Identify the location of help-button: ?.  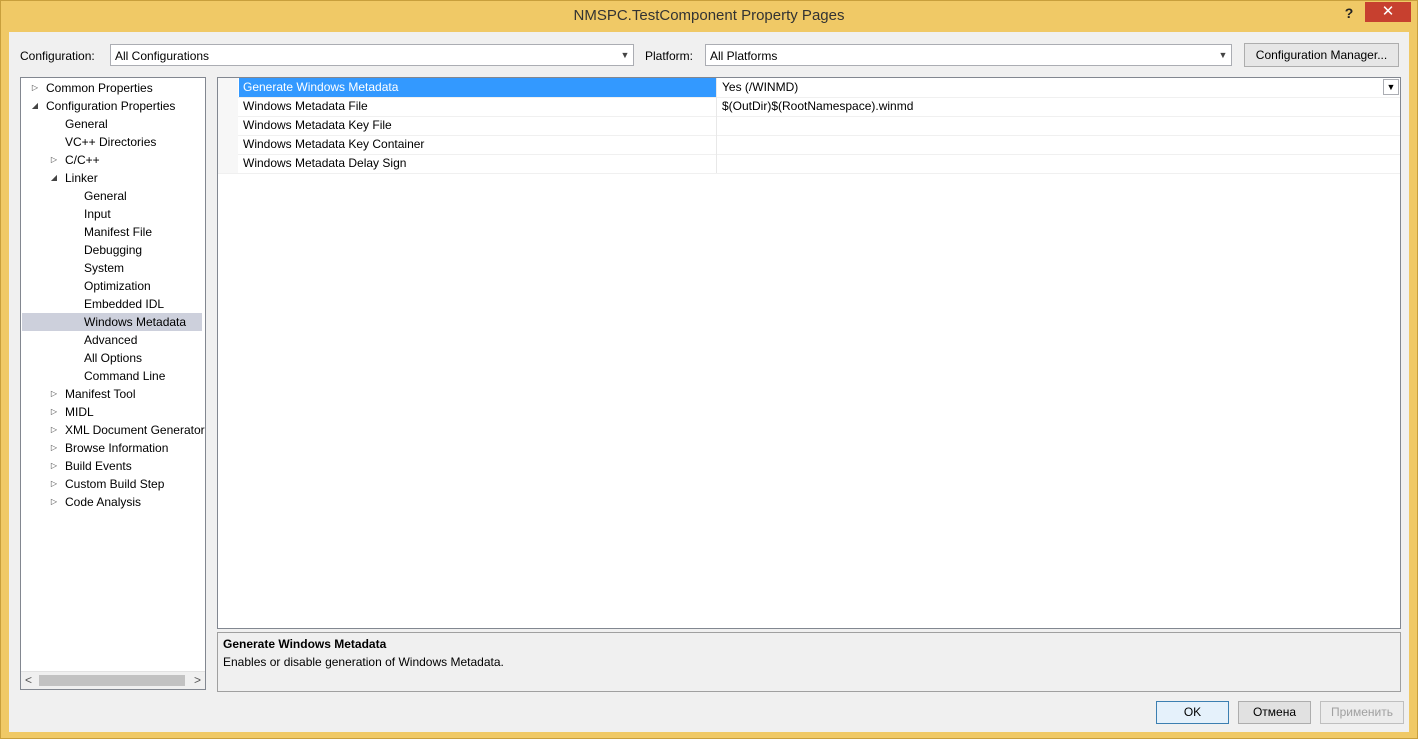
(1349, 13).